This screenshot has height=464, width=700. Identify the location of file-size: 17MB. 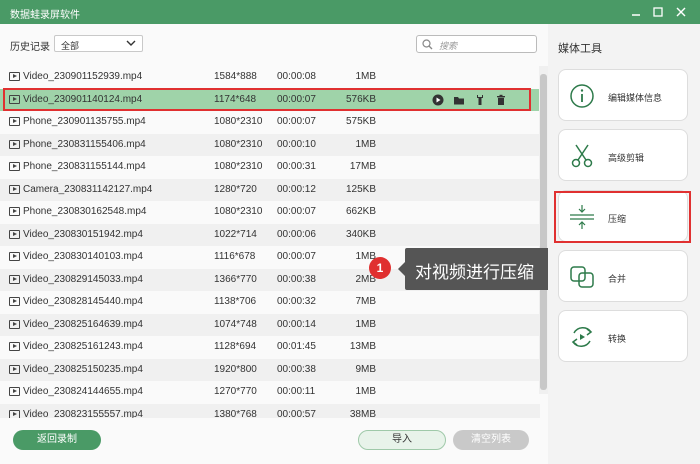
(362, 166).